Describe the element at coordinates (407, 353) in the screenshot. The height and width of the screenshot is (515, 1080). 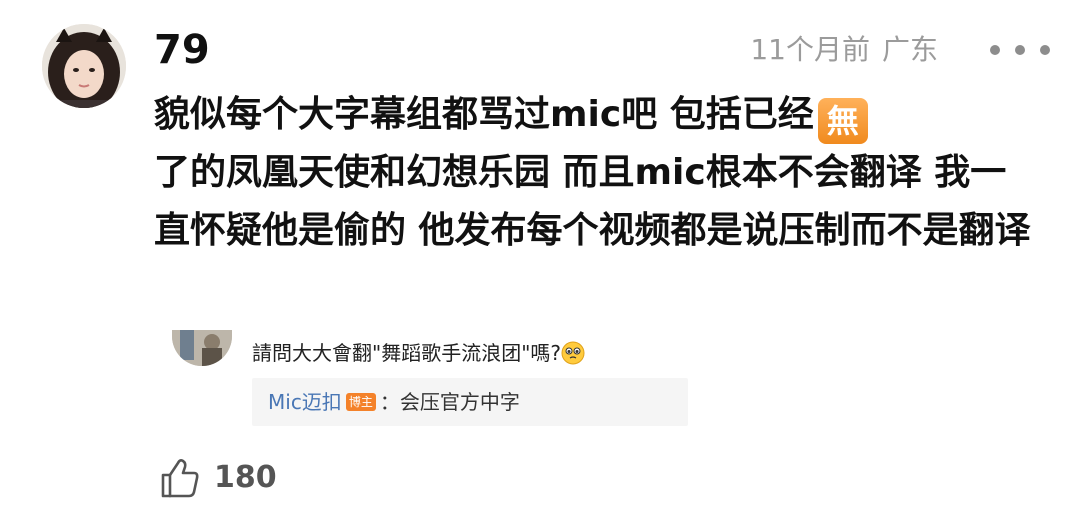
I see `quote-question-text: 請問大大會翻"舞蹈歌手流浪团"嗎?` at that location.